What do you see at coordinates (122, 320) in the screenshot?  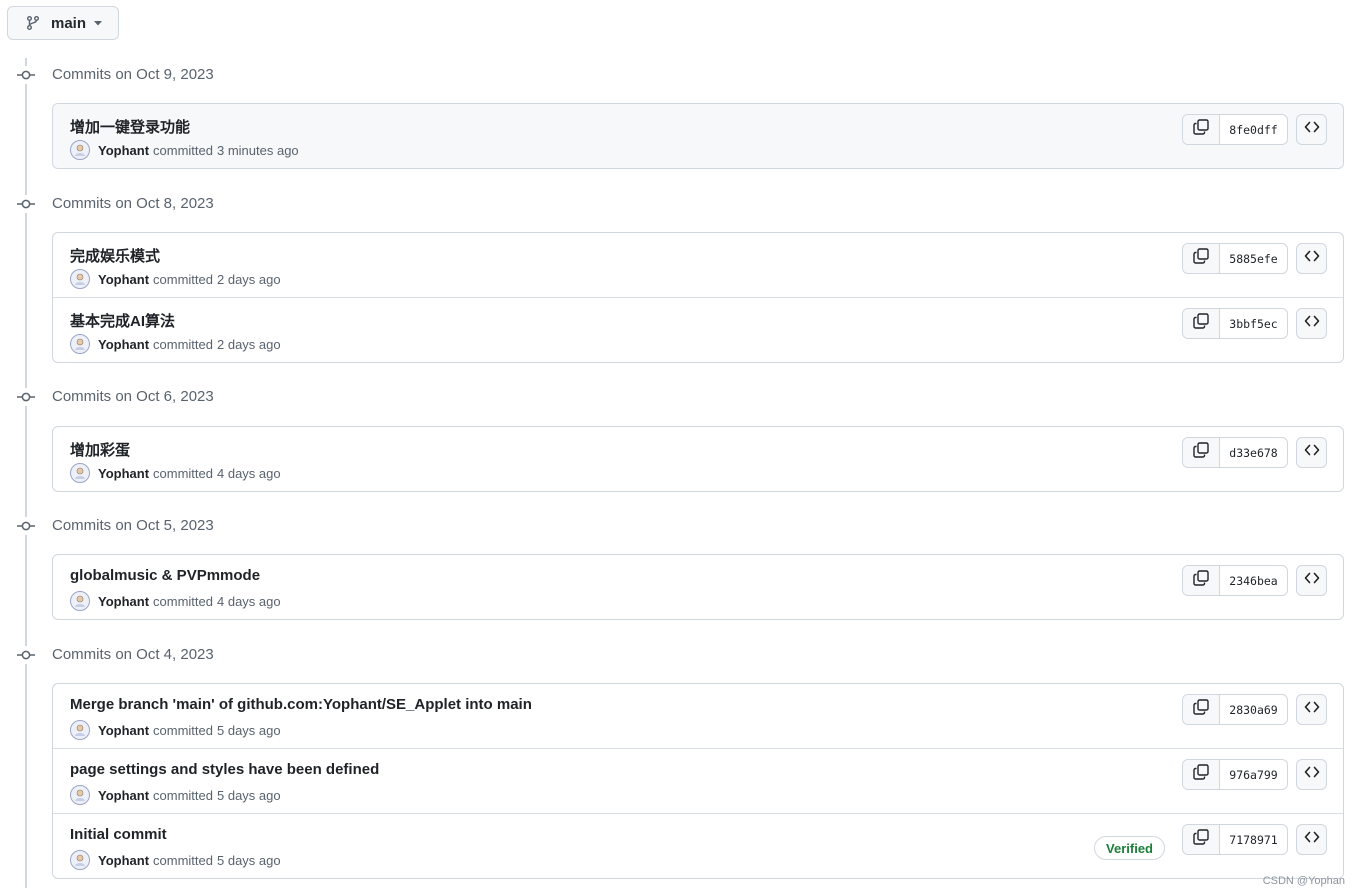 I see `commit-message-link: 基本完成AI算法` at bounding box center [122, 320].